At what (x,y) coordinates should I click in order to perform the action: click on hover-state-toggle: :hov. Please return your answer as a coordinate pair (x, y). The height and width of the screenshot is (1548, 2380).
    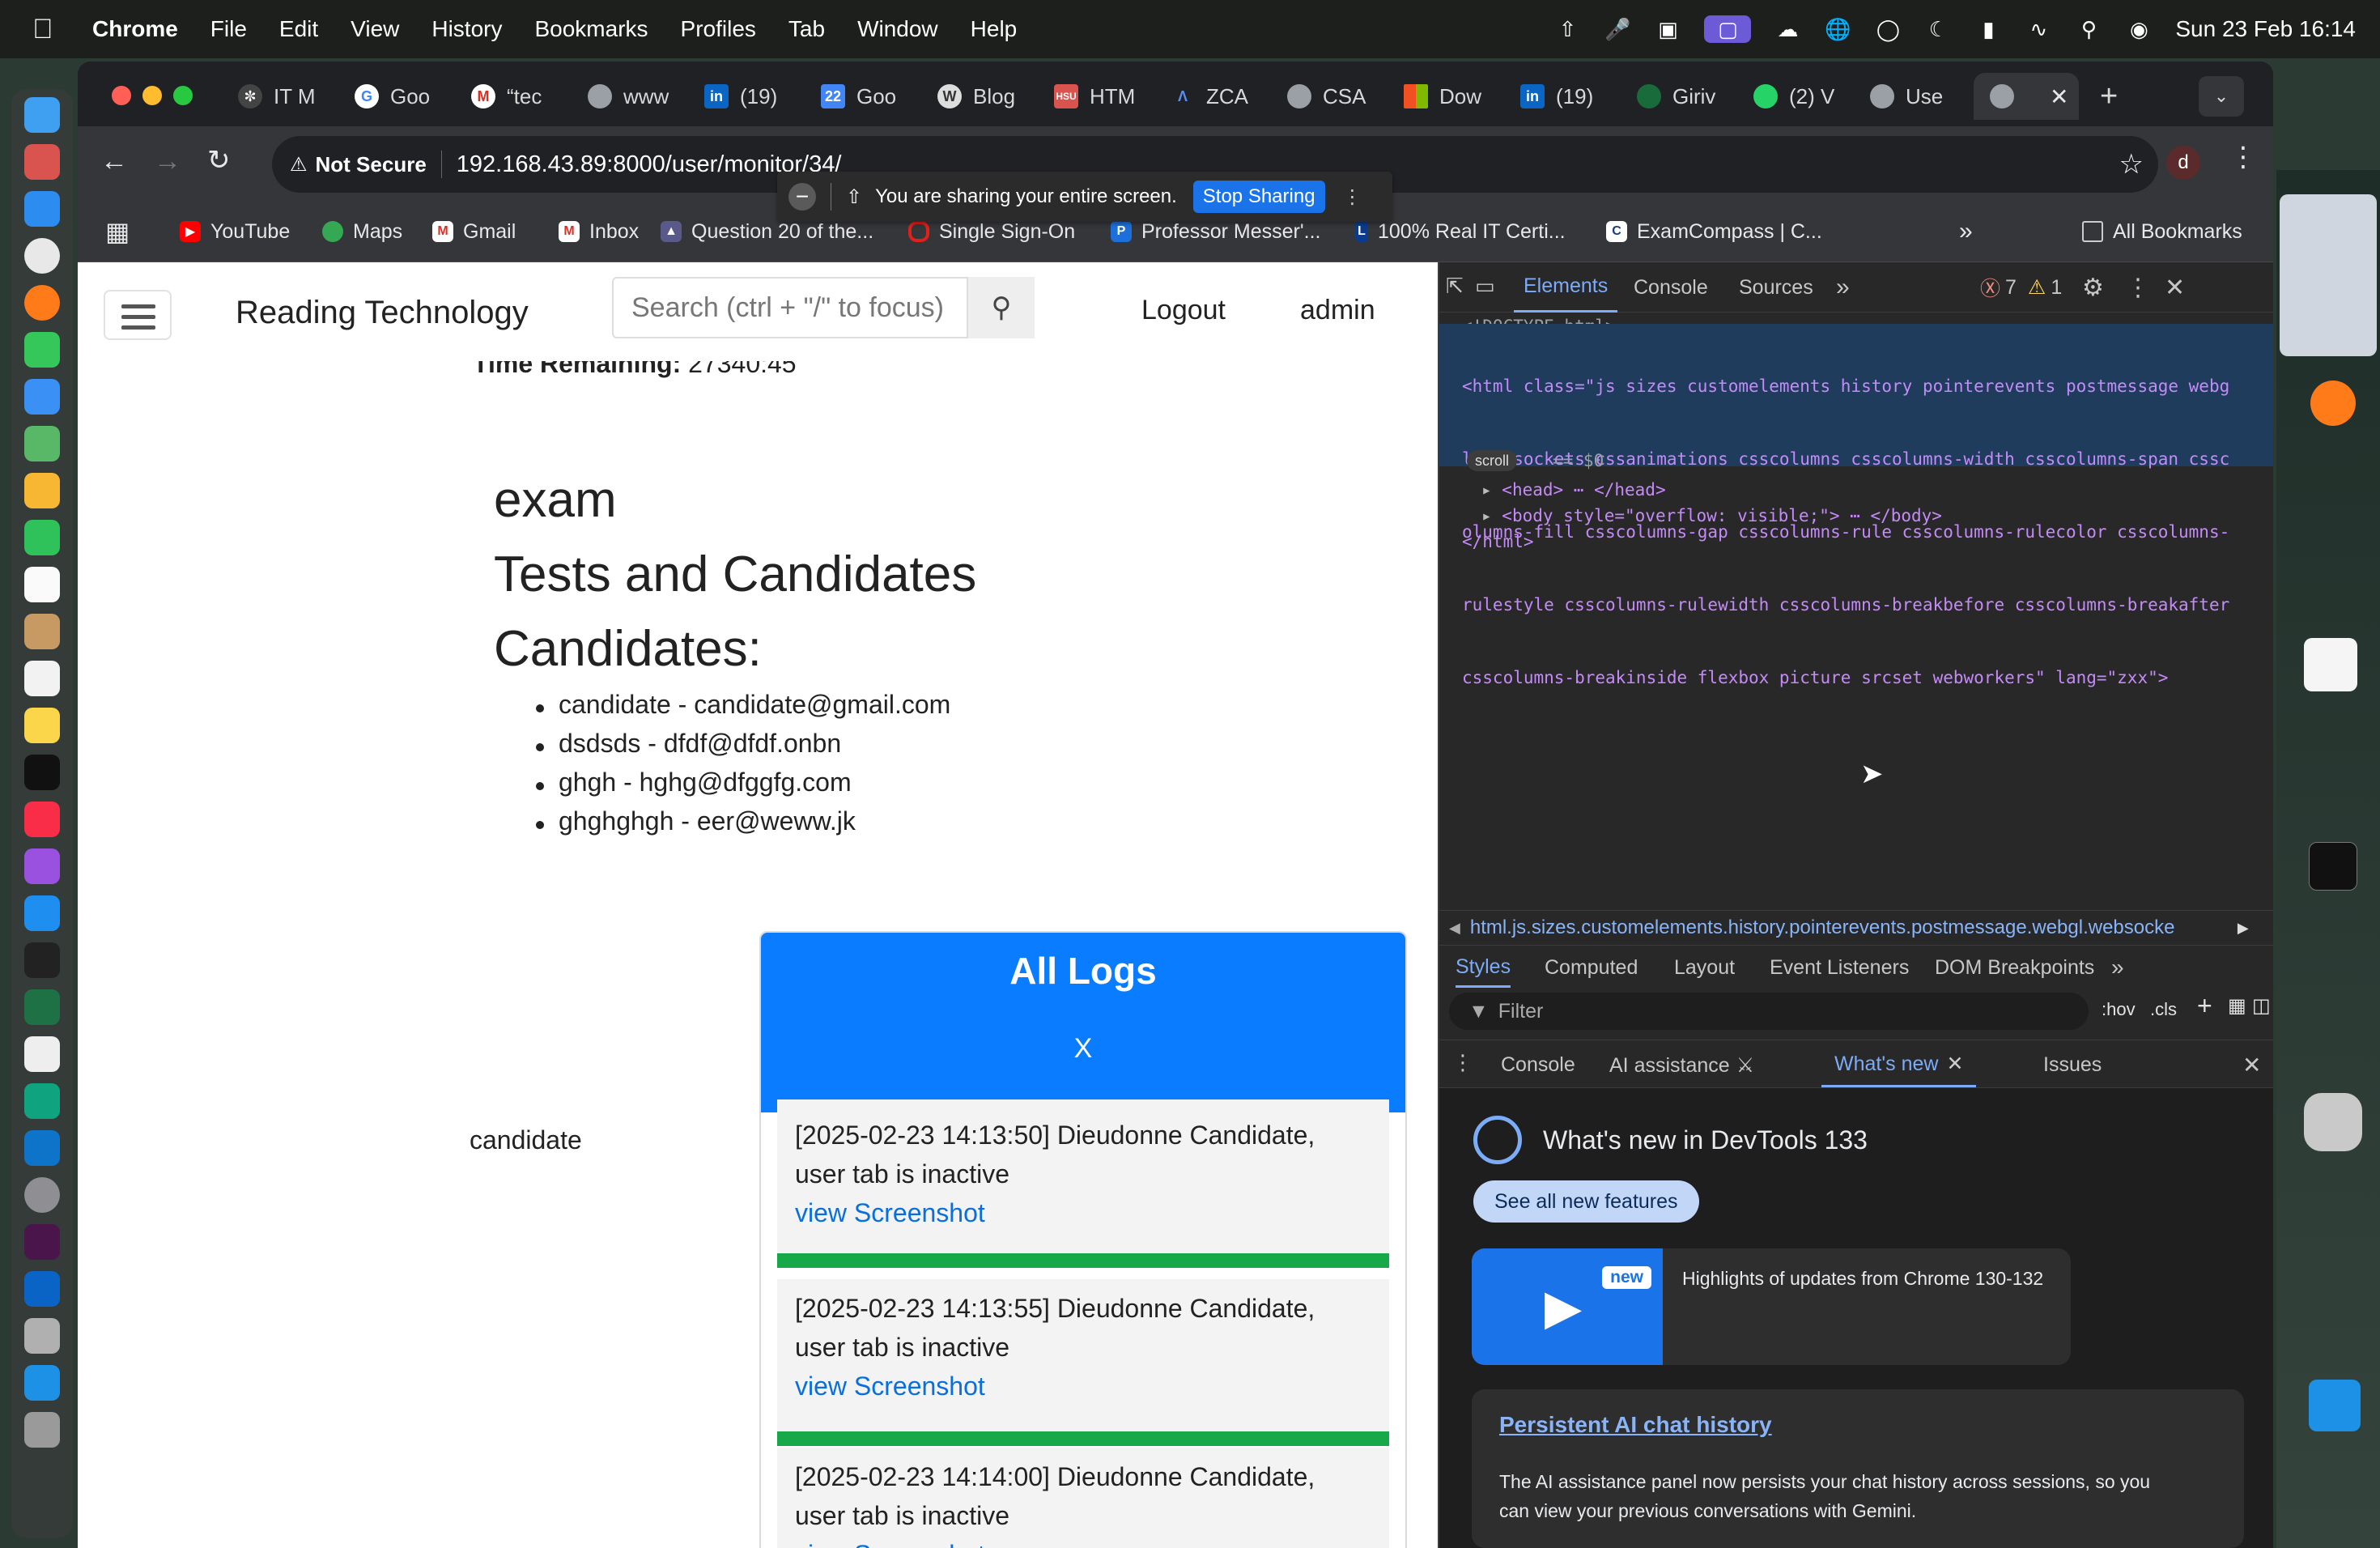
    Looking at the image, I should click on (2119, 1010).